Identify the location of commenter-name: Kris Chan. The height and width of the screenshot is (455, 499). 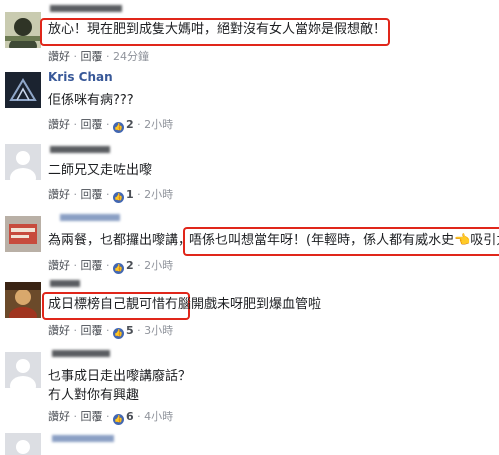
(80, 77).